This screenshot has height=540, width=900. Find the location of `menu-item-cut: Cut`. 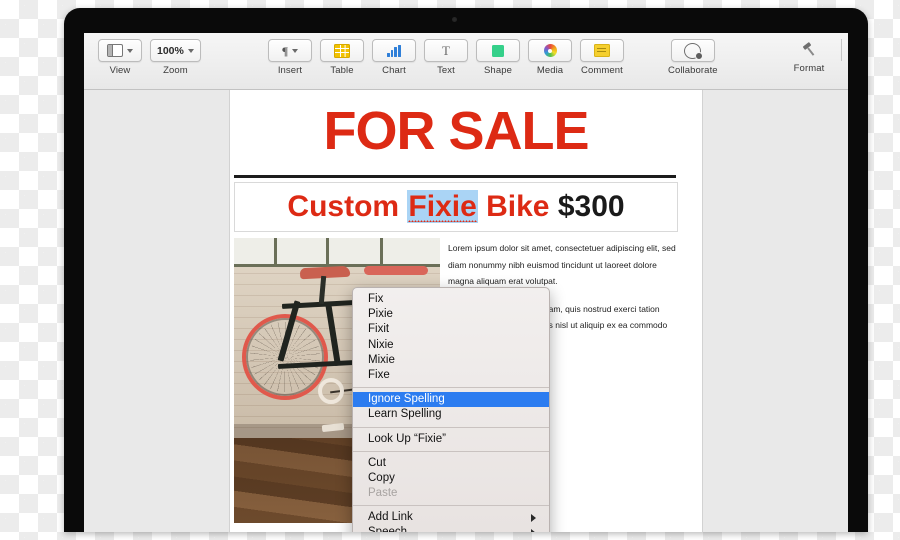

menu-item-cut: Cut is located at coordinates (451, 463).